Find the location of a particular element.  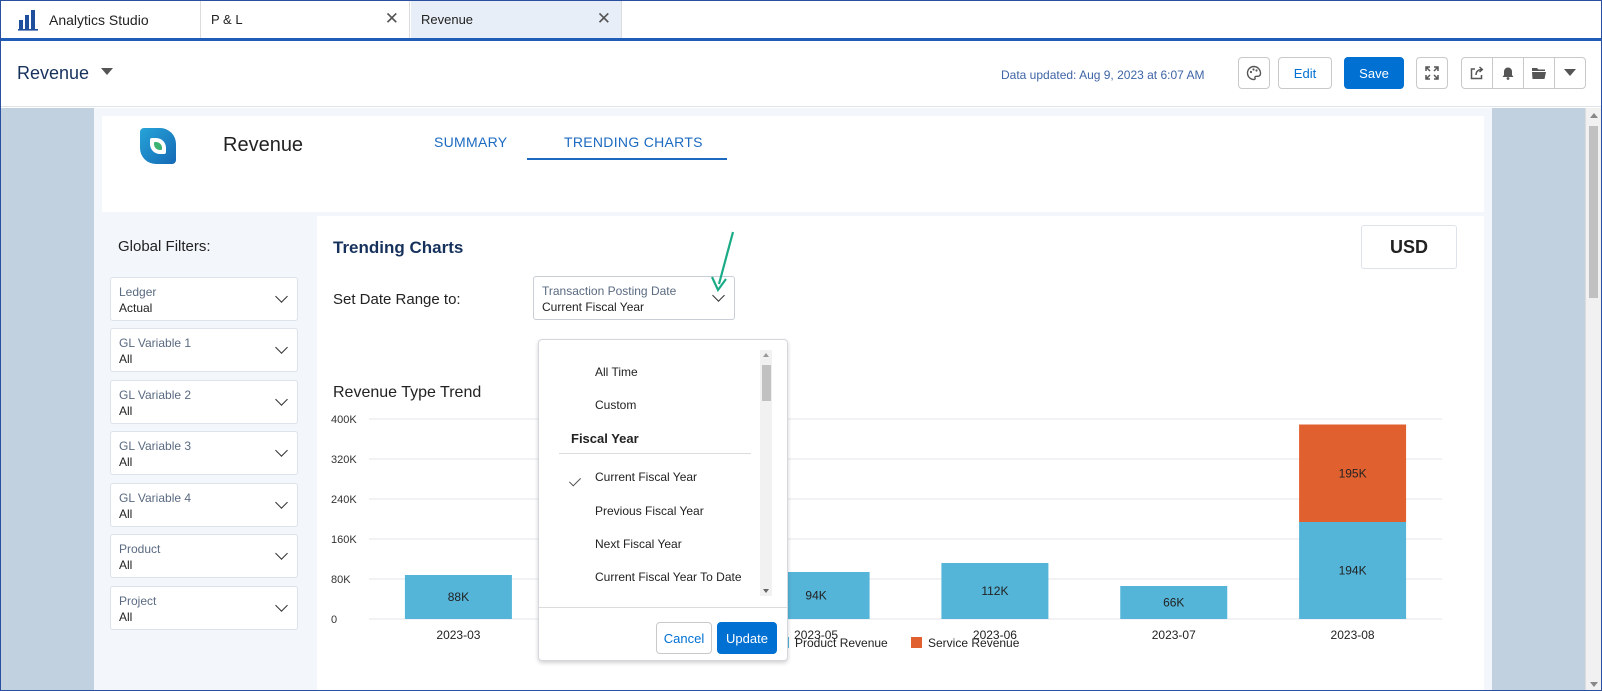

option-custom: Custom is located at coordinates (615, 405).